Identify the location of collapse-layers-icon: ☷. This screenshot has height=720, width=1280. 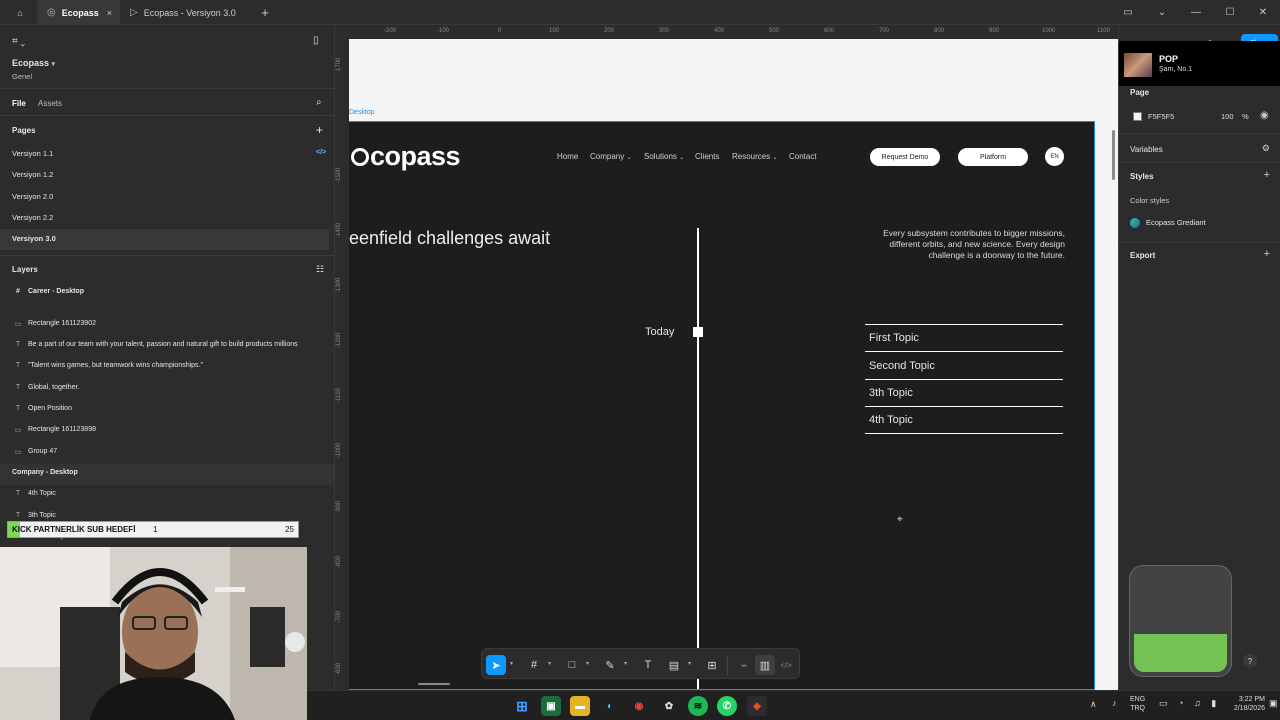
(320, 269).